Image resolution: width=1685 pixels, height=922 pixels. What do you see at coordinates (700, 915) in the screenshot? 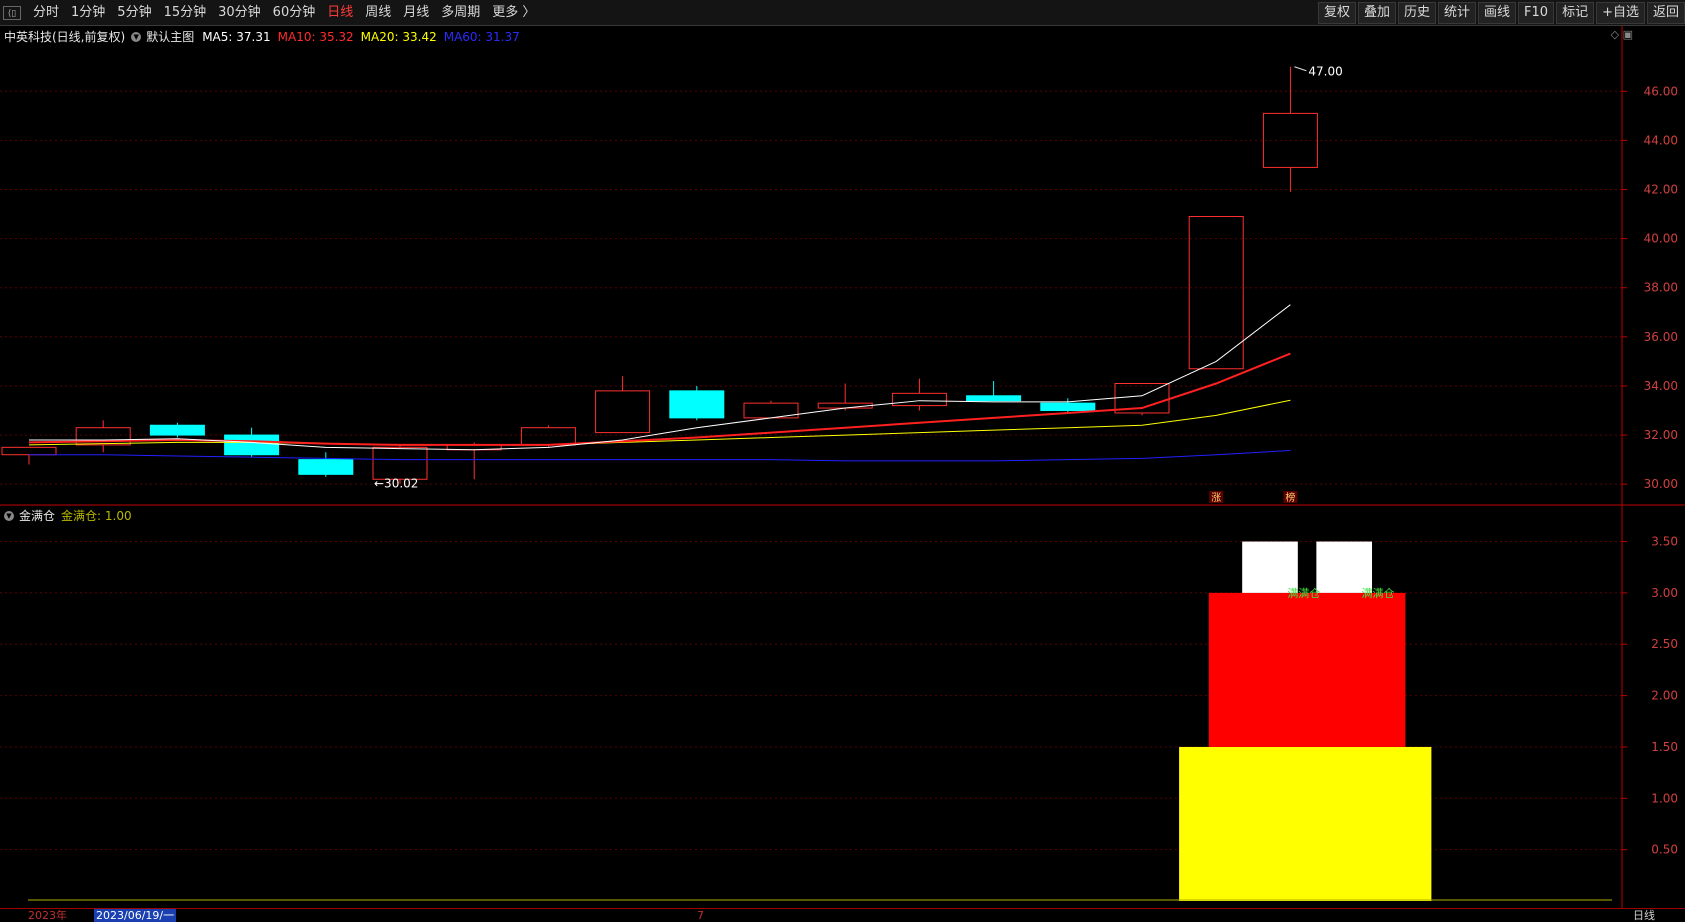
I see `month-tick: 7` at bounding box center [700, 915].